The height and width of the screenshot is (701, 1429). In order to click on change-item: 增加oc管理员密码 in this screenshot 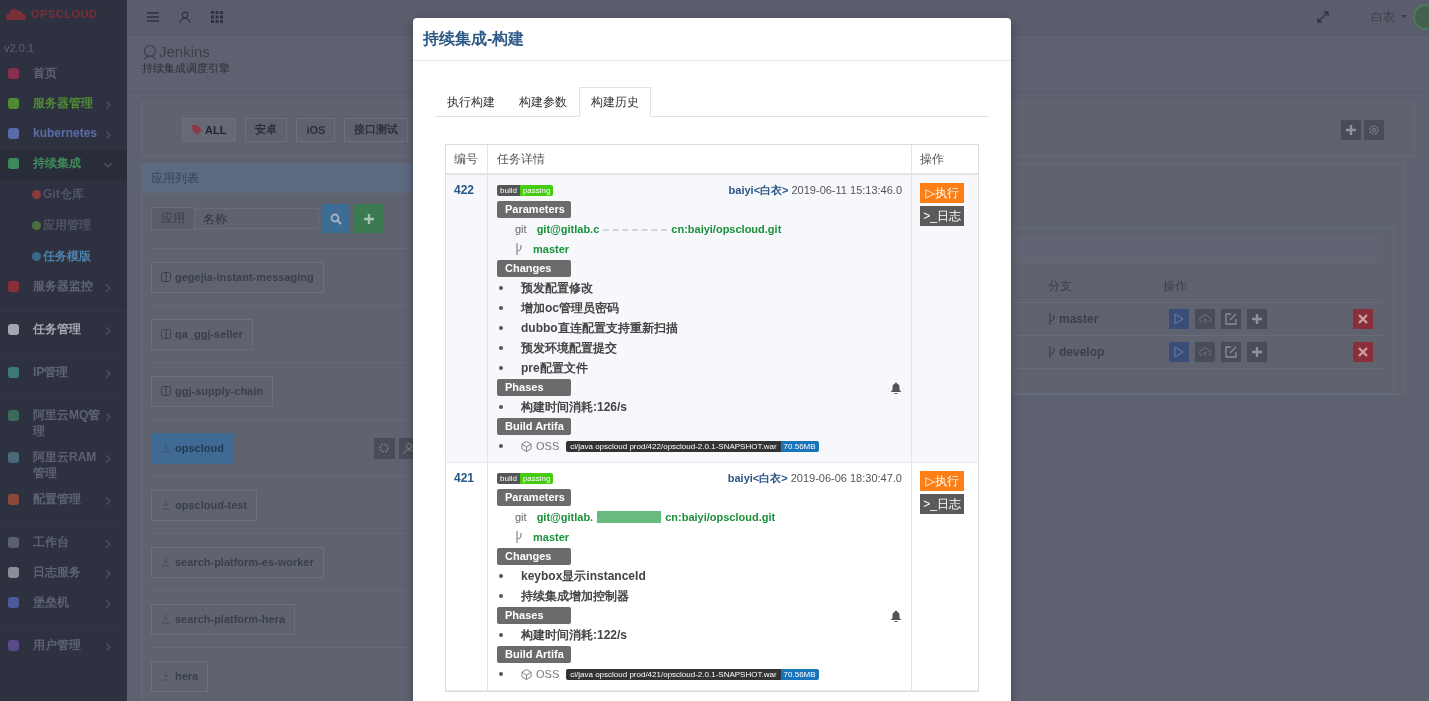, I will do `click(570, 308)`.